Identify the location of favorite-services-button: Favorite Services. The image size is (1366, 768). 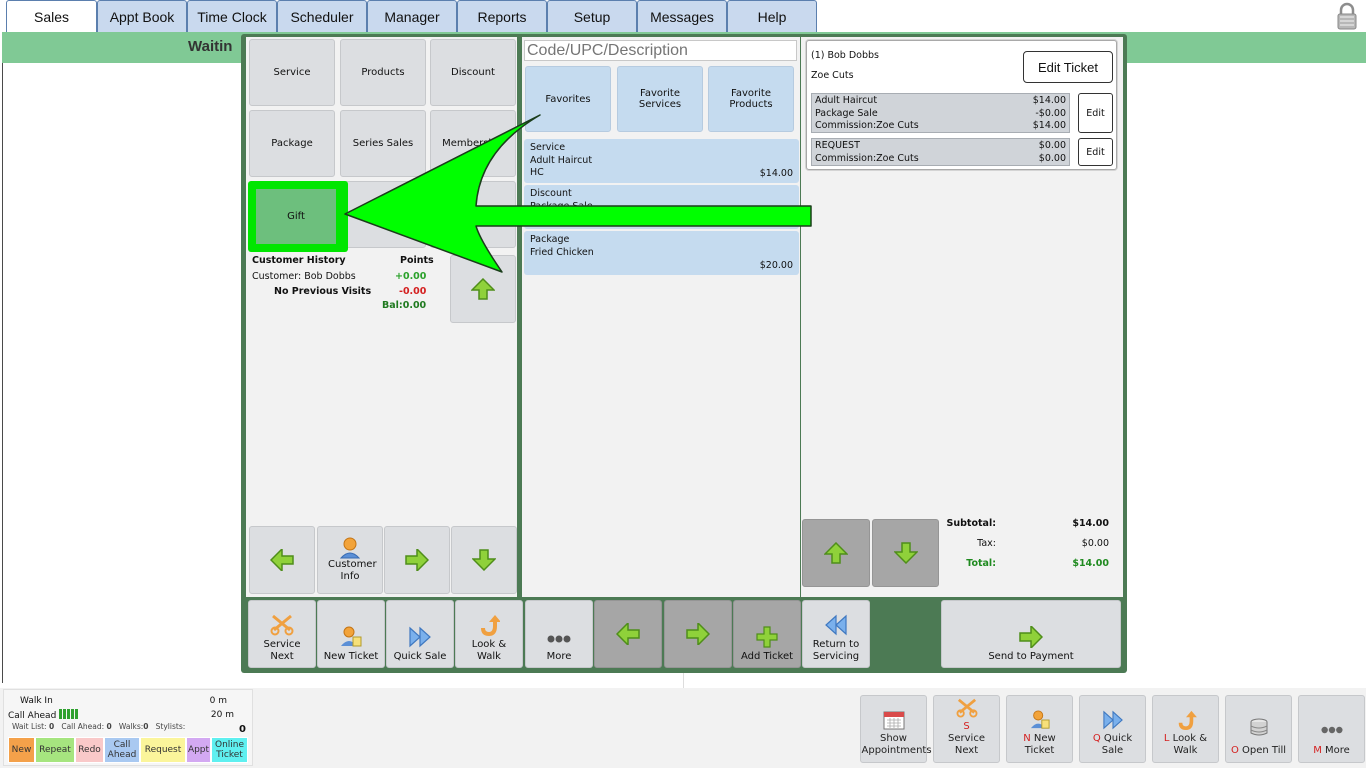
(660, 99).